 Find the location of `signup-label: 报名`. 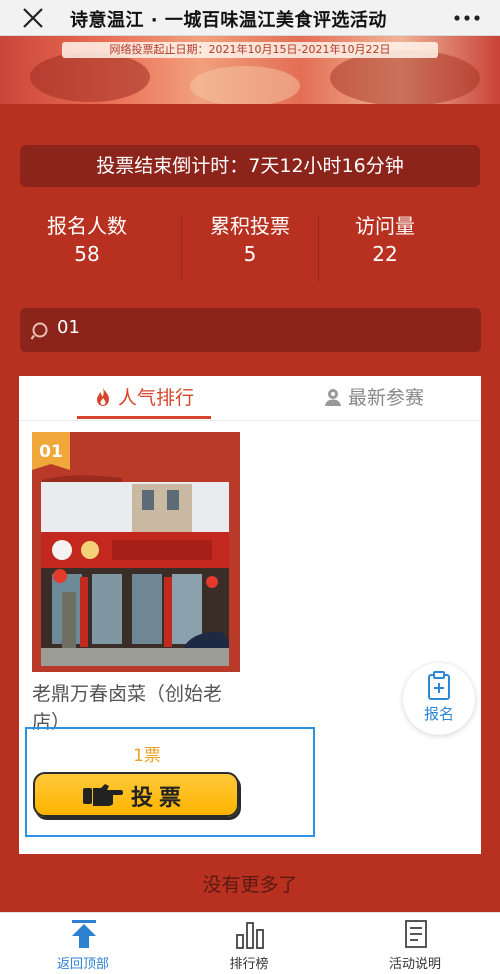

signup-label: 报名 is located at coordinates (438, 714).